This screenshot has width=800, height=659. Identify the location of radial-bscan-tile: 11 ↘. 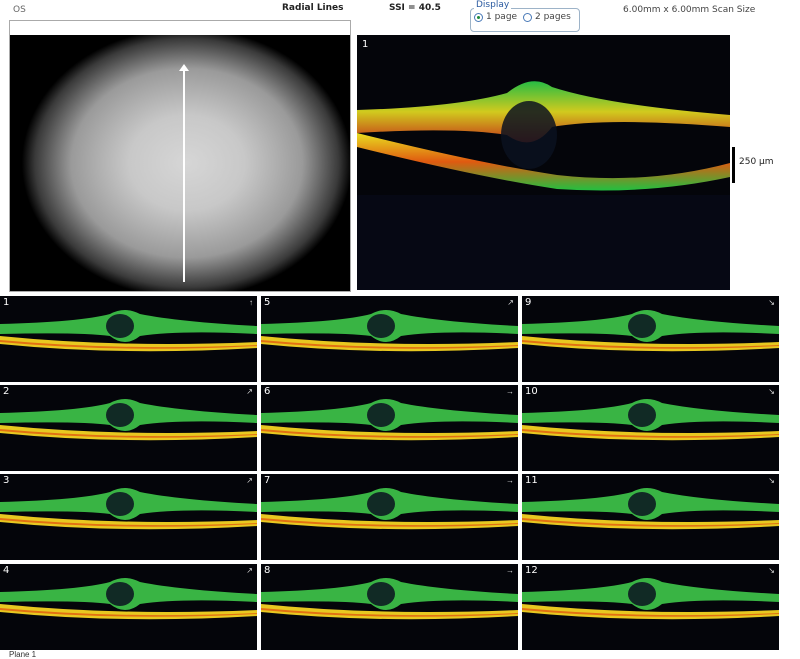
(650, 517).